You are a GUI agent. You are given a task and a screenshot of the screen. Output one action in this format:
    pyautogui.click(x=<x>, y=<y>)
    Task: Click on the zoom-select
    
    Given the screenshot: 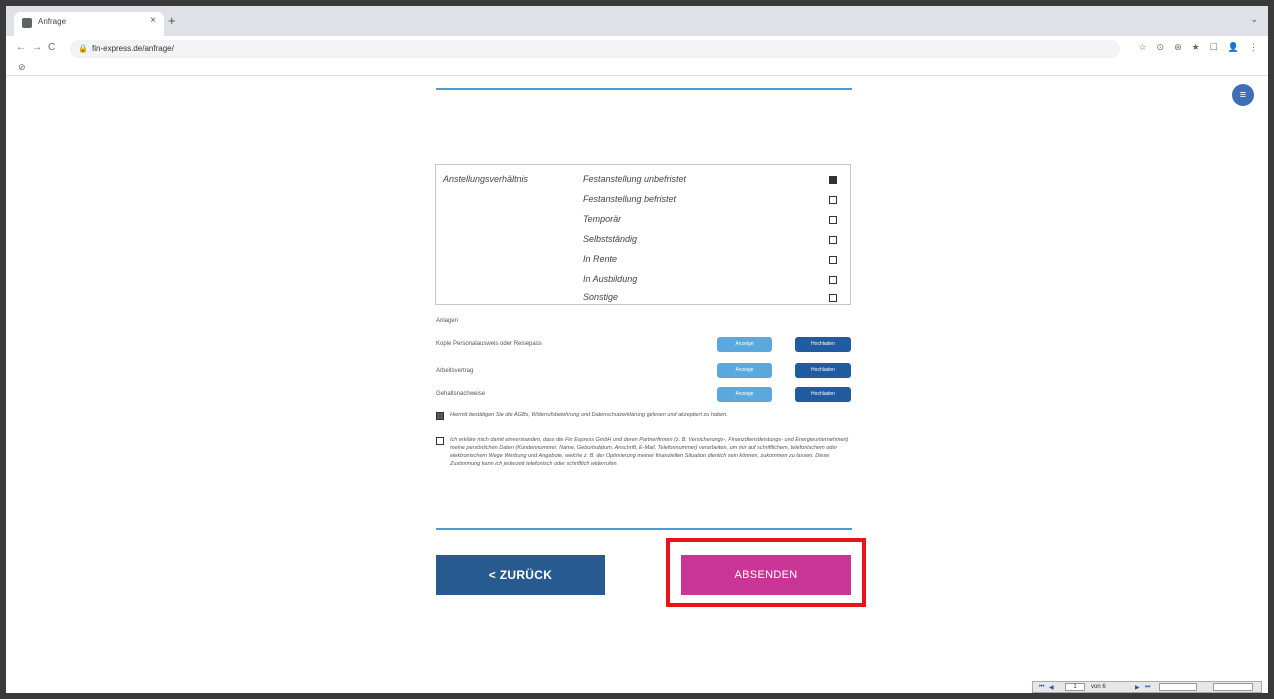 What is the action you would take?
    pyautogui.click(x=1178, y=687)
    